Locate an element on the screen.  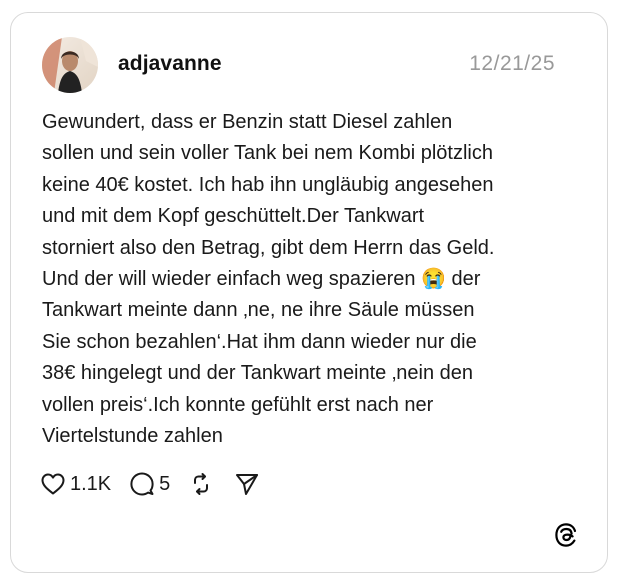
heart-icon is located at coordinates (53, 484).